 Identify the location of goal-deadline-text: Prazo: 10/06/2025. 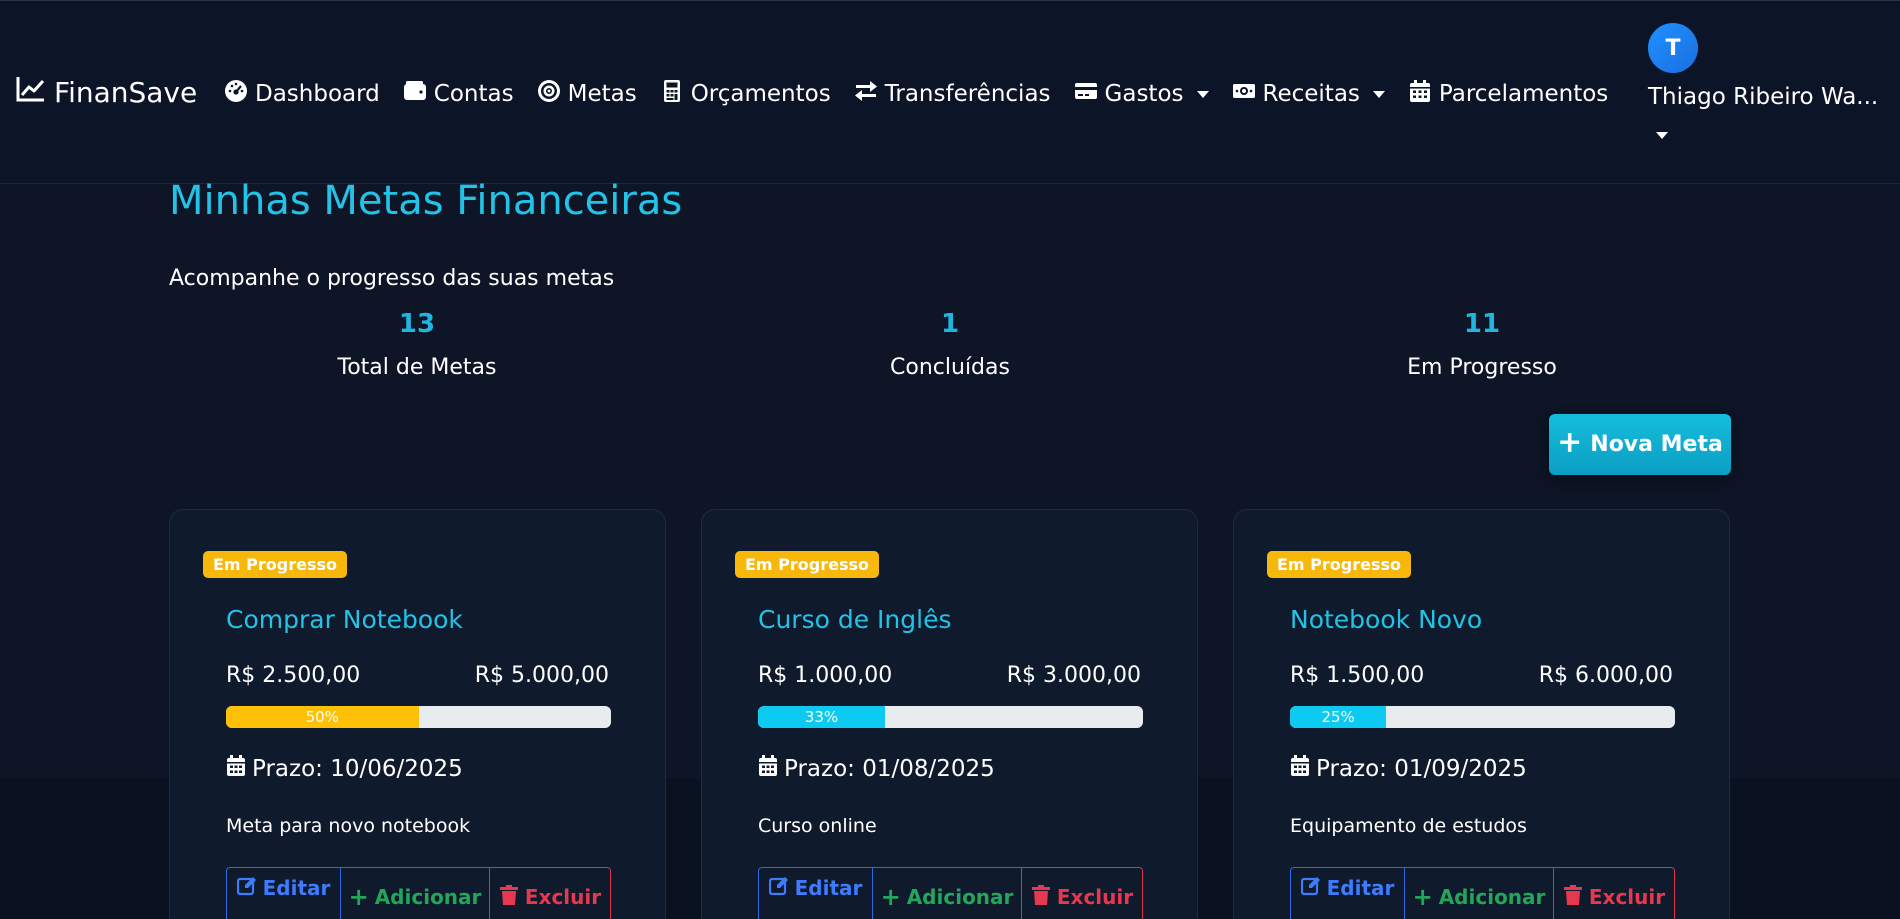
(357, 769).